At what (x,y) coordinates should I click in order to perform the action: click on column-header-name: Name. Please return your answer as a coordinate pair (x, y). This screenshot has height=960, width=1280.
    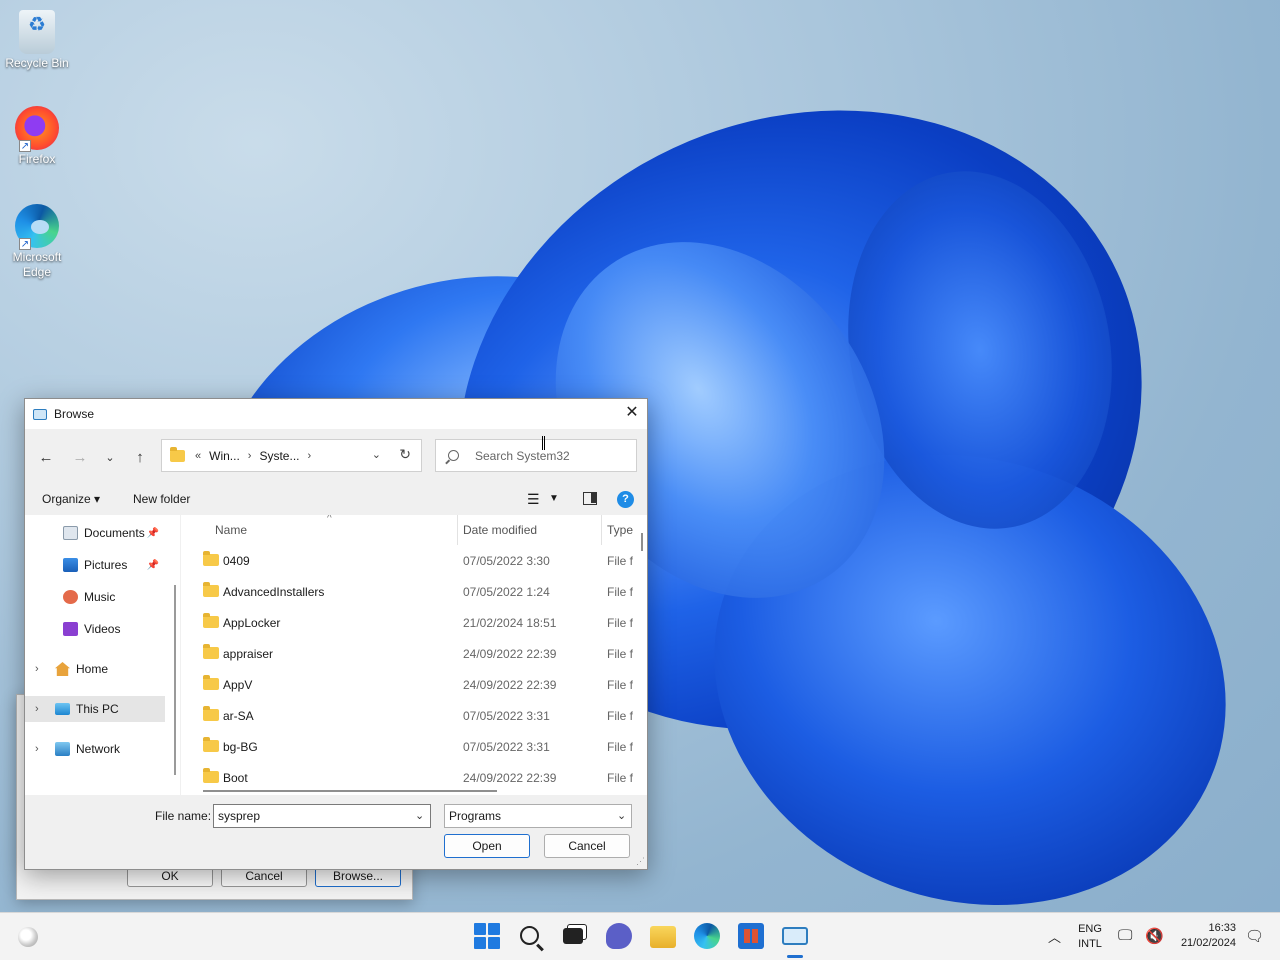
    Looking at the image, I should click on (231, 530).